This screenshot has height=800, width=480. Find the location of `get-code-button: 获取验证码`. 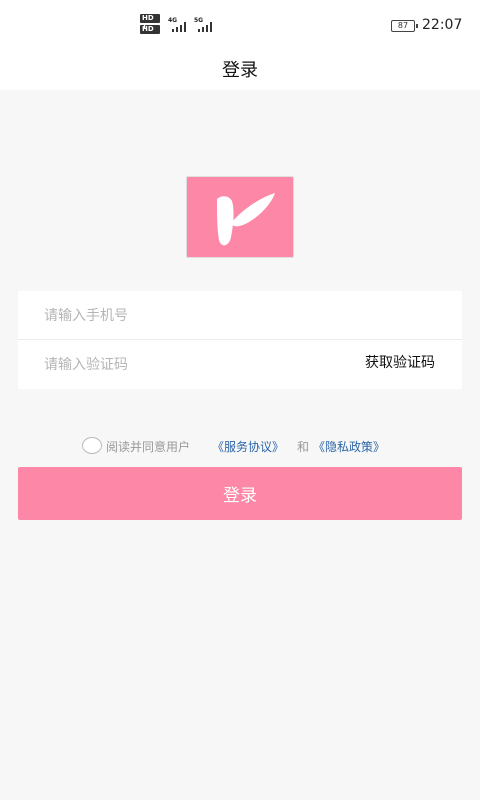

get-code-button: 获取验证码 is located at coordinates (400, 362).